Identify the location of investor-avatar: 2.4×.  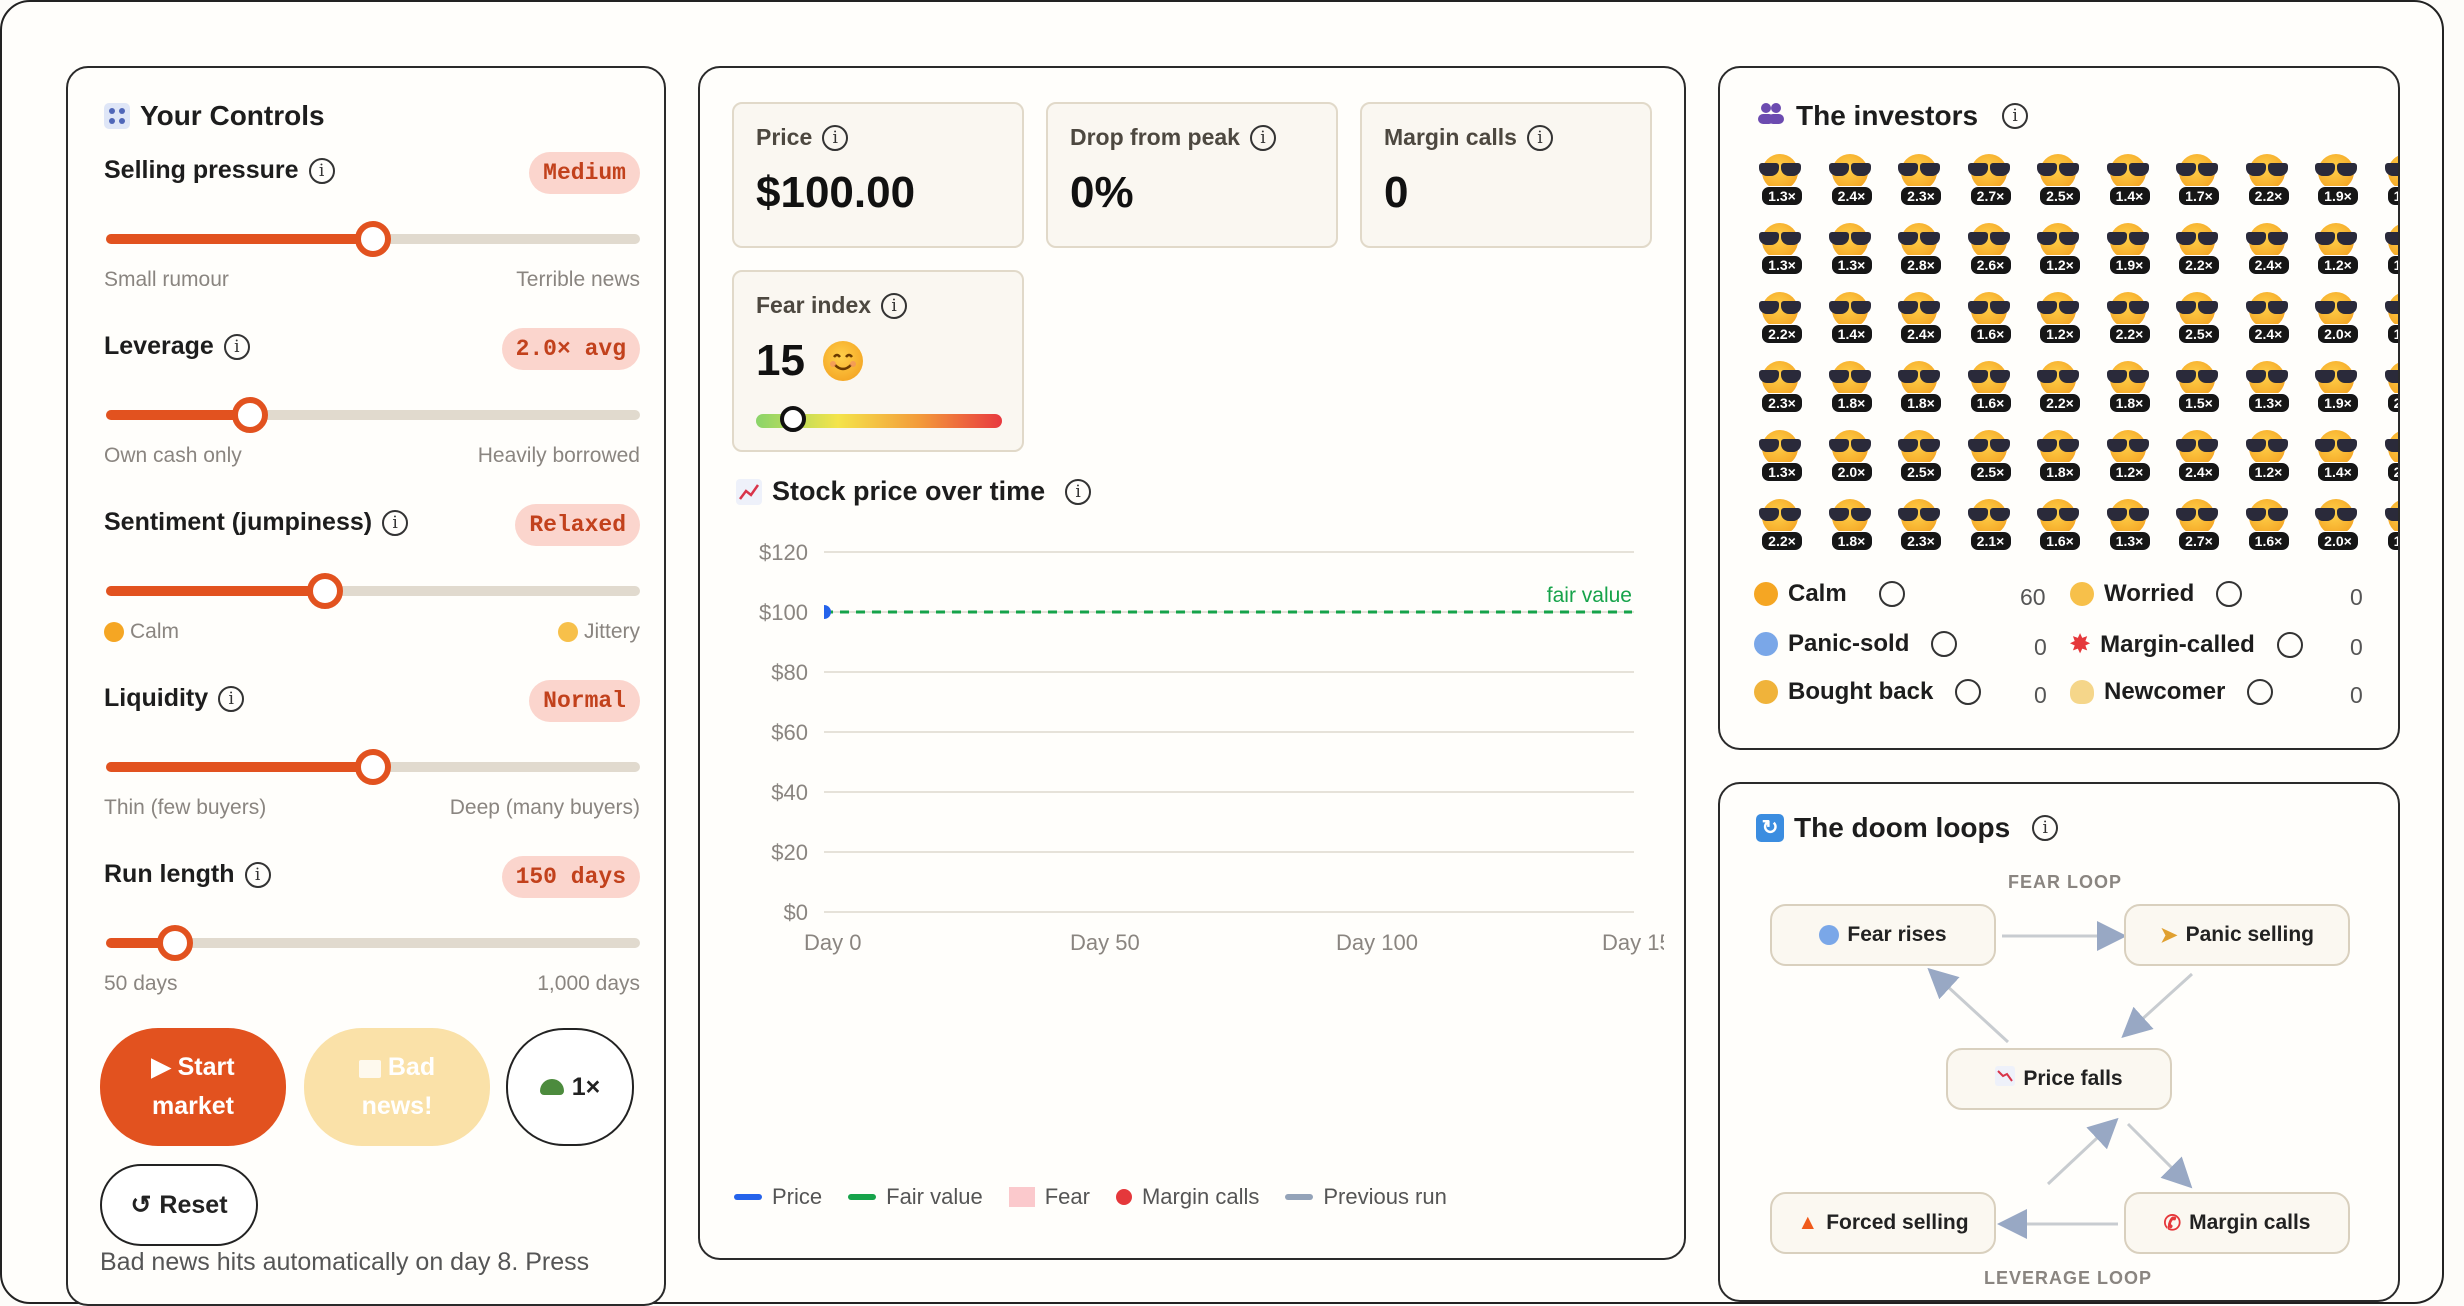
(1919, 318).